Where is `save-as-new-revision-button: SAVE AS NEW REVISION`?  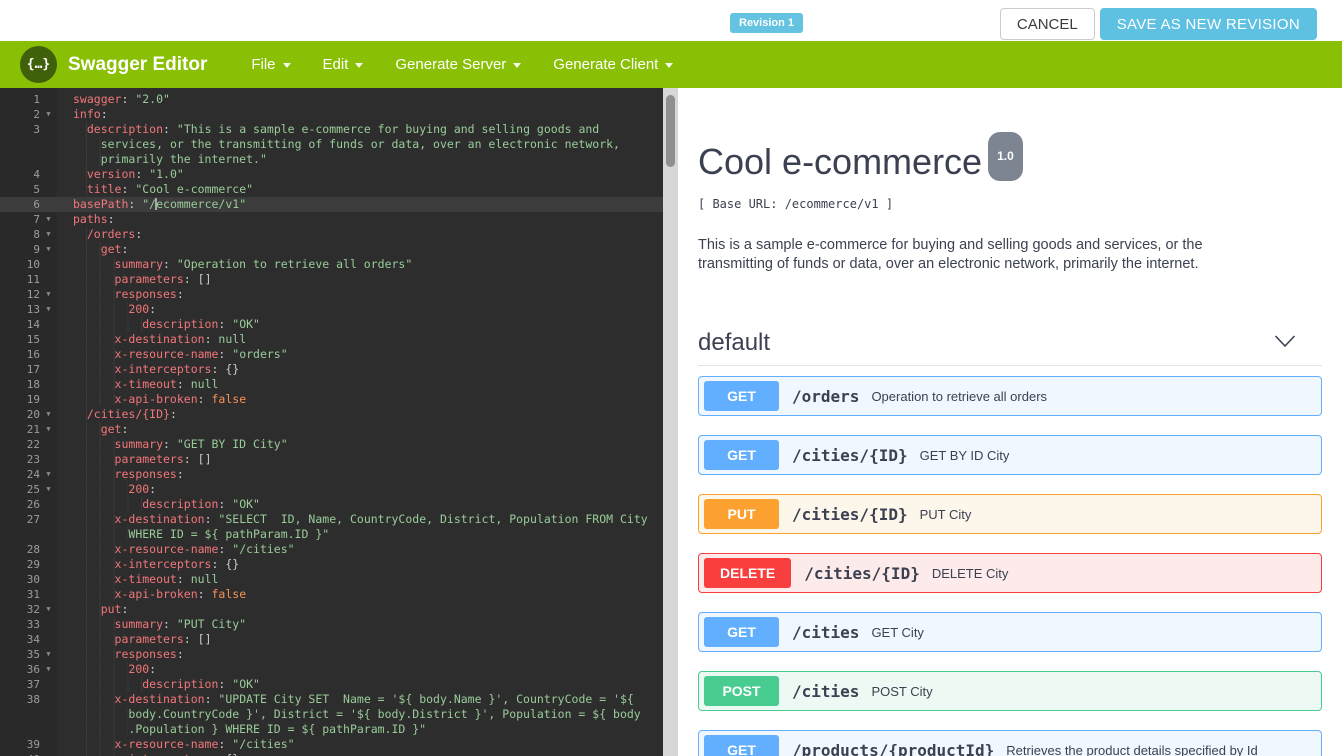
save-as-new-revision-button: SAVE AS NEW REVISION is located at coordinates (1208, 24).